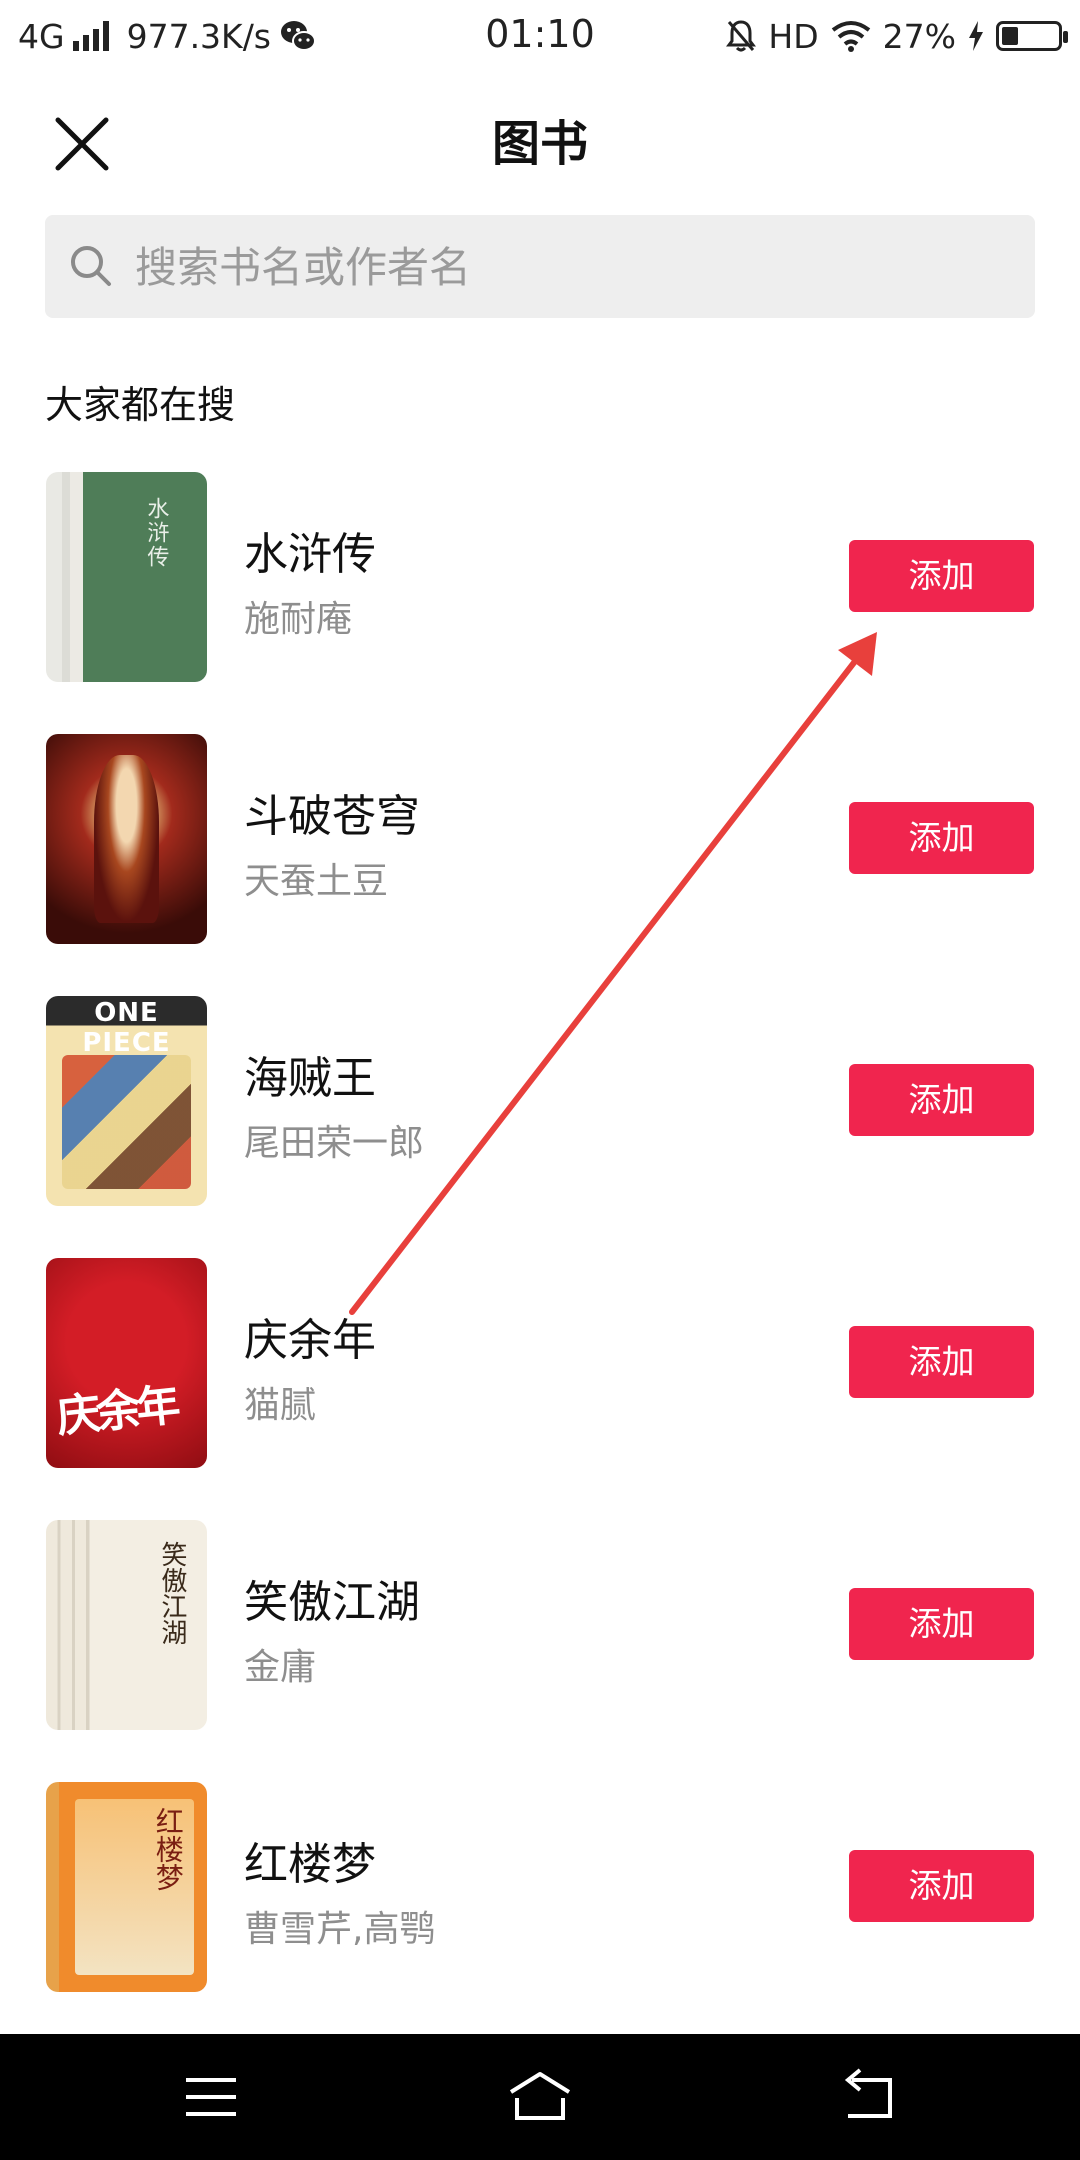 This screenshot has width=1080, height=2160. I want to click on status-right: HD 27%, so click(897, 36).